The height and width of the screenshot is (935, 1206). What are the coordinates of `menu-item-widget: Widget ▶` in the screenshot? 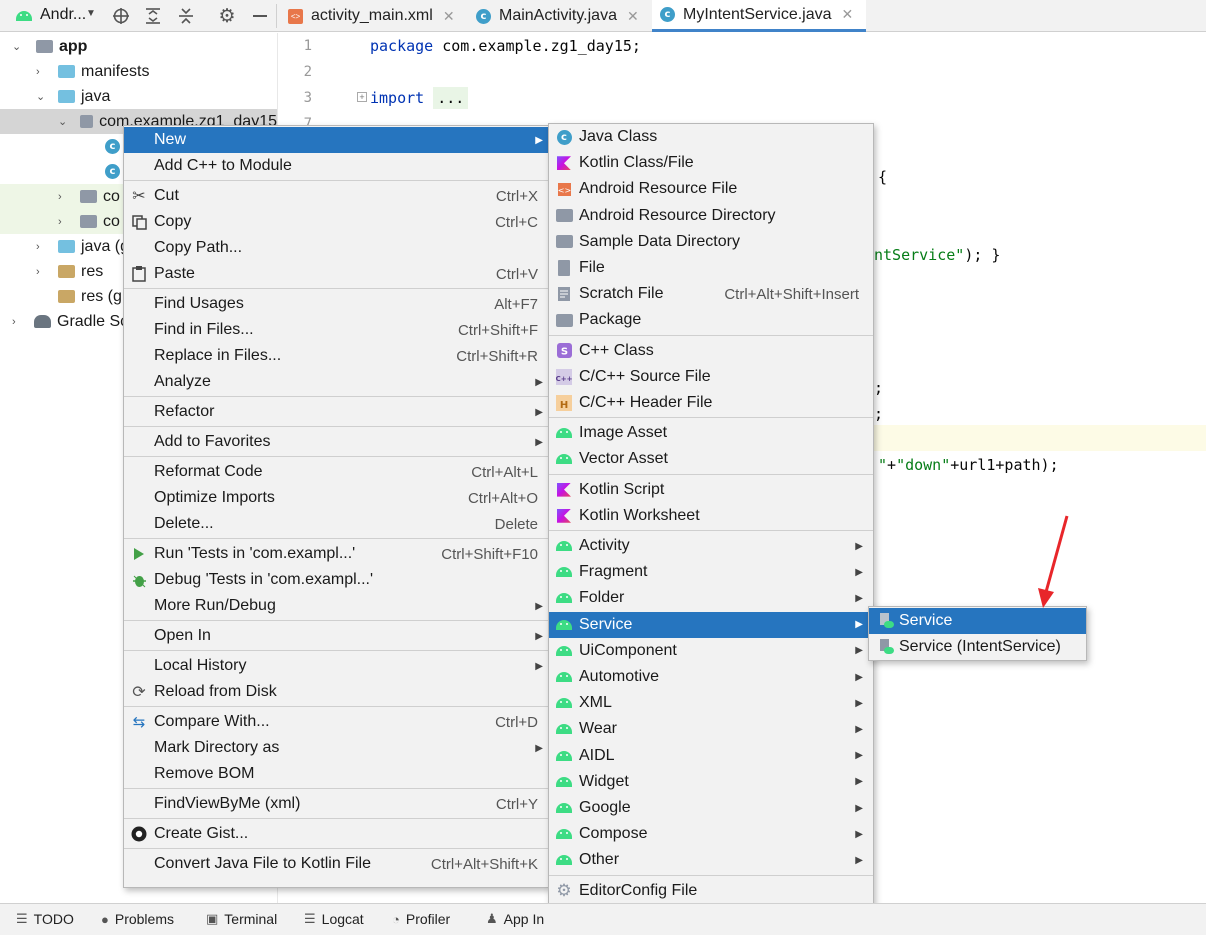 It's located at (711, 782).